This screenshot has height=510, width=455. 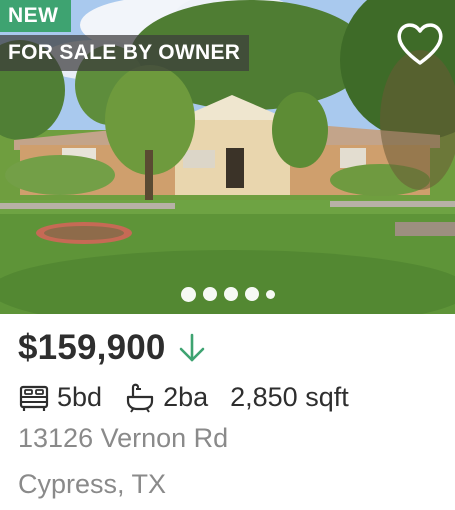 What do you see at coordinates (192, 348) in the screenshot?
I see `arrow-down-icon` at bounding box center [192, 348].